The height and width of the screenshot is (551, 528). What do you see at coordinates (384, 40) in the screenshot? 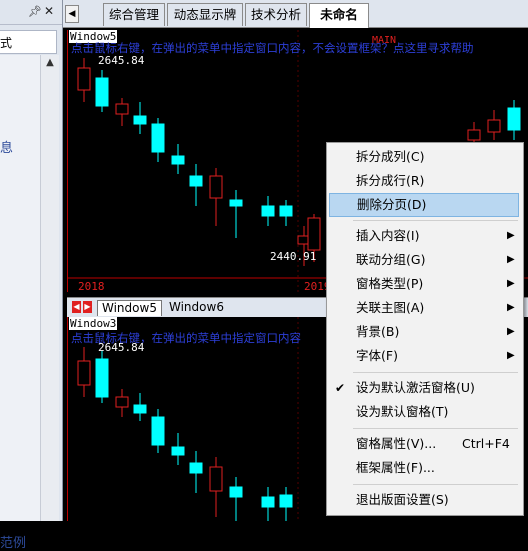
I see `main-label: MAIN` at bounding box center [384, 40].